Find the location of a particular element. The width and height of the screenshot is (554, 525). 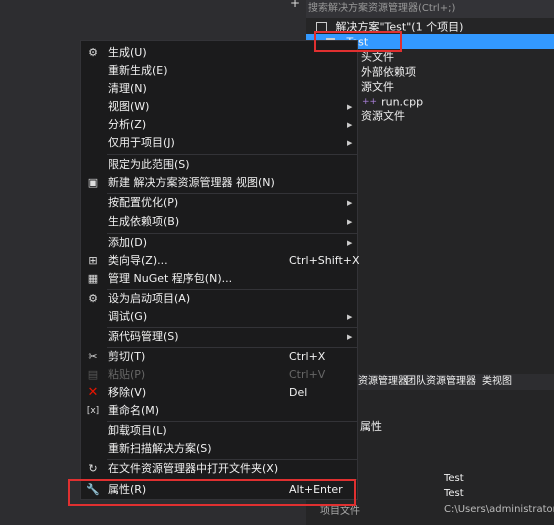

paste-icon: ▤ is located at coordinates (93, 374).